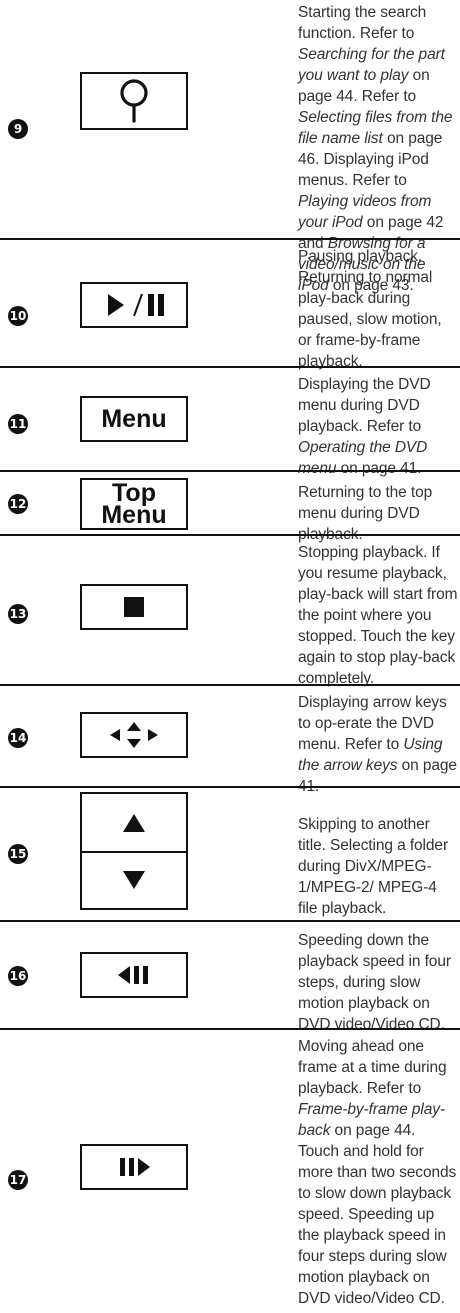 The image size is (460, 1313). What do you see at coordinates (362, 23) in the screenshot?
I see `description-text: Starting the search function. Refer to` at bounding box center [362, 23].